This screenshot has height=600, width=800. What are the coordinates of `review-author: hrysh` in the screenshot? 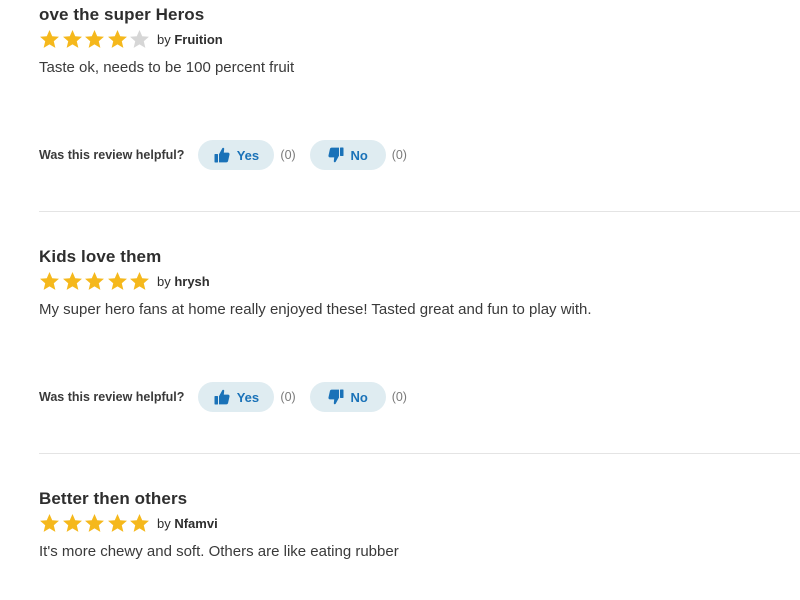 It's located at (192, 281).